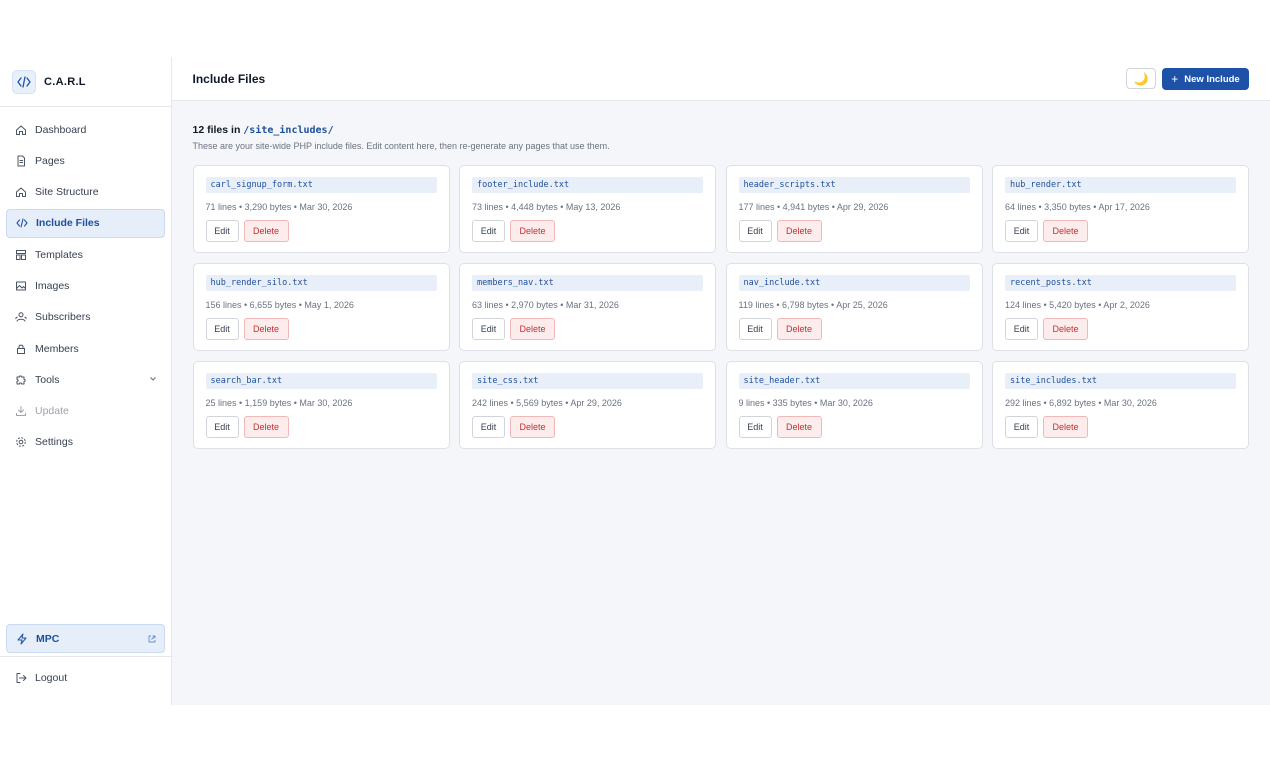 This screenshot has width=1270, height=760. What do you see at coordinates (321, 381) in the screenshot?
I see `file-name: search_bar.txt` at bounding box center [321, 381].